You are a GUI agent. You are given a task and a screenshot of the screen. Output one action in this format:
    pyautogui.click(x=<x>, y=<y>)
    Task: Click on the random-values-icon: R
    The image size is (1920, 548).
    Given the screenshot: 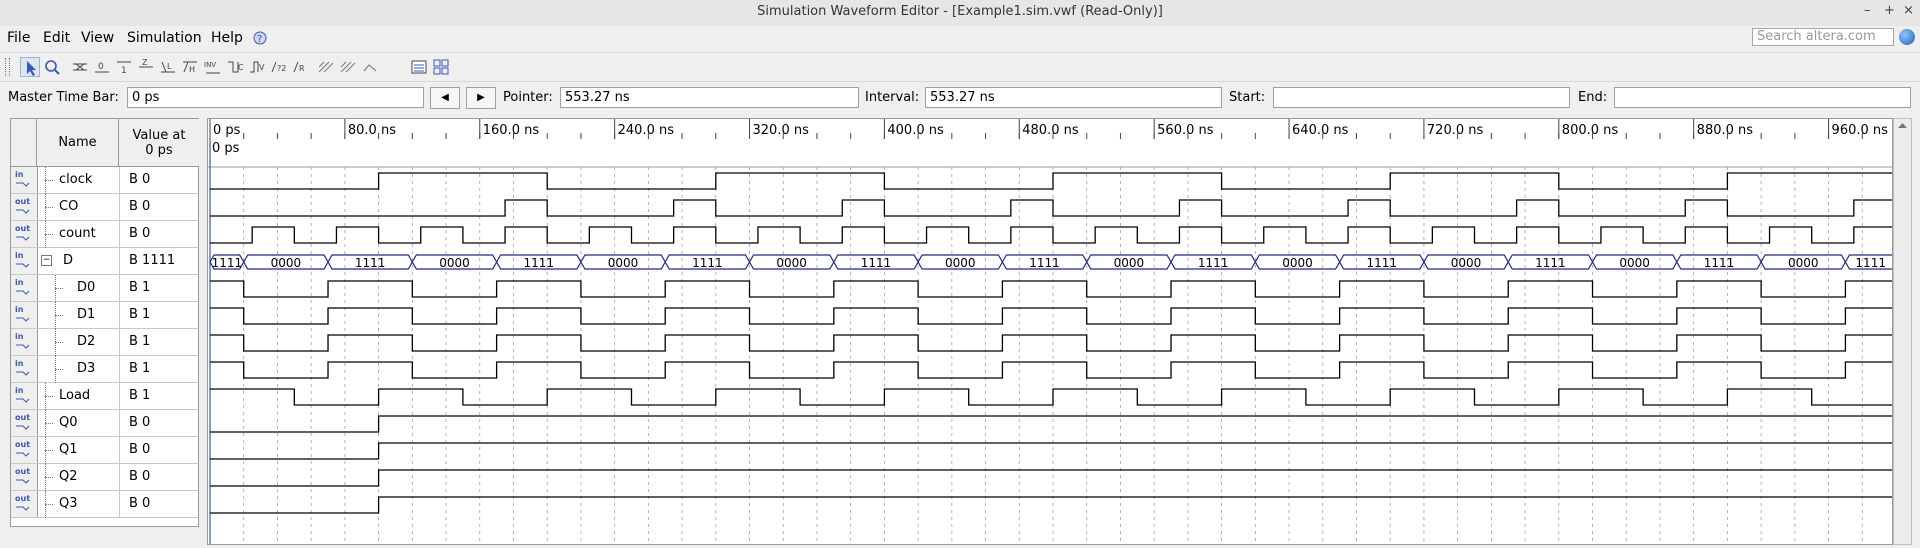 What is the action you would take?
    pyautogui.click(x=301, y=67)
    